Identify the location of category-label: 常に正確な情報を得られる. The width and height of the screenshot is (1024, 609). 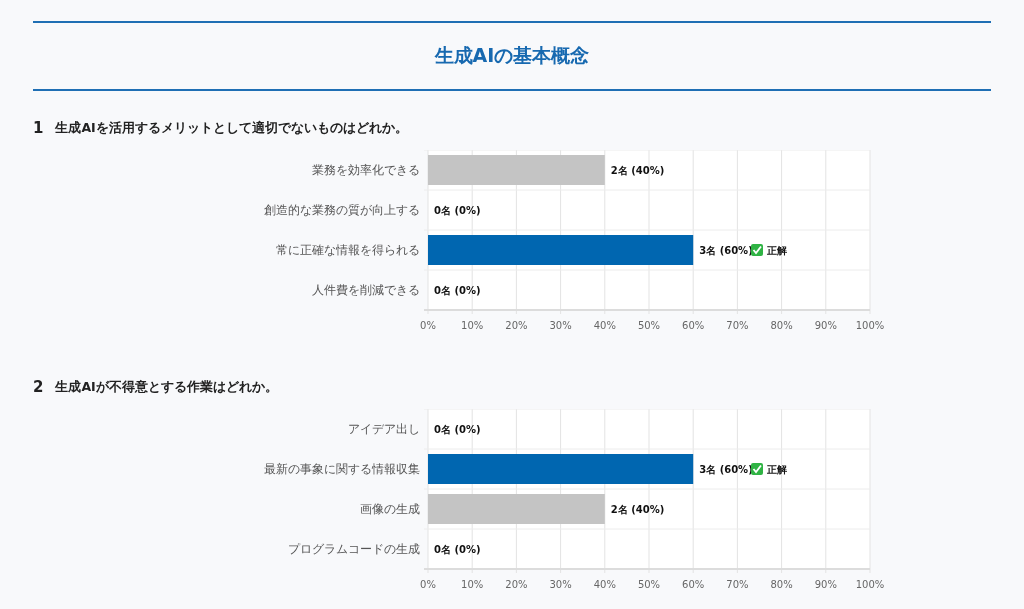
(348, 250).